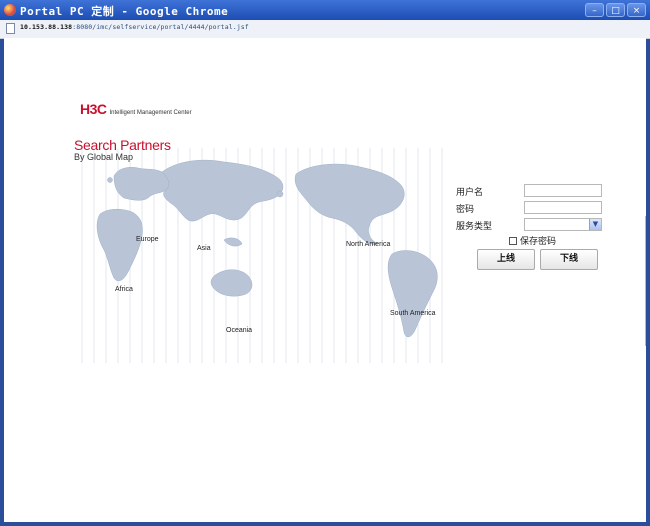 The height and width of the screenshot is (526, 650). Describe the element at coordinates (141, 184) in the screenshot. I see `map-europe` at that location.